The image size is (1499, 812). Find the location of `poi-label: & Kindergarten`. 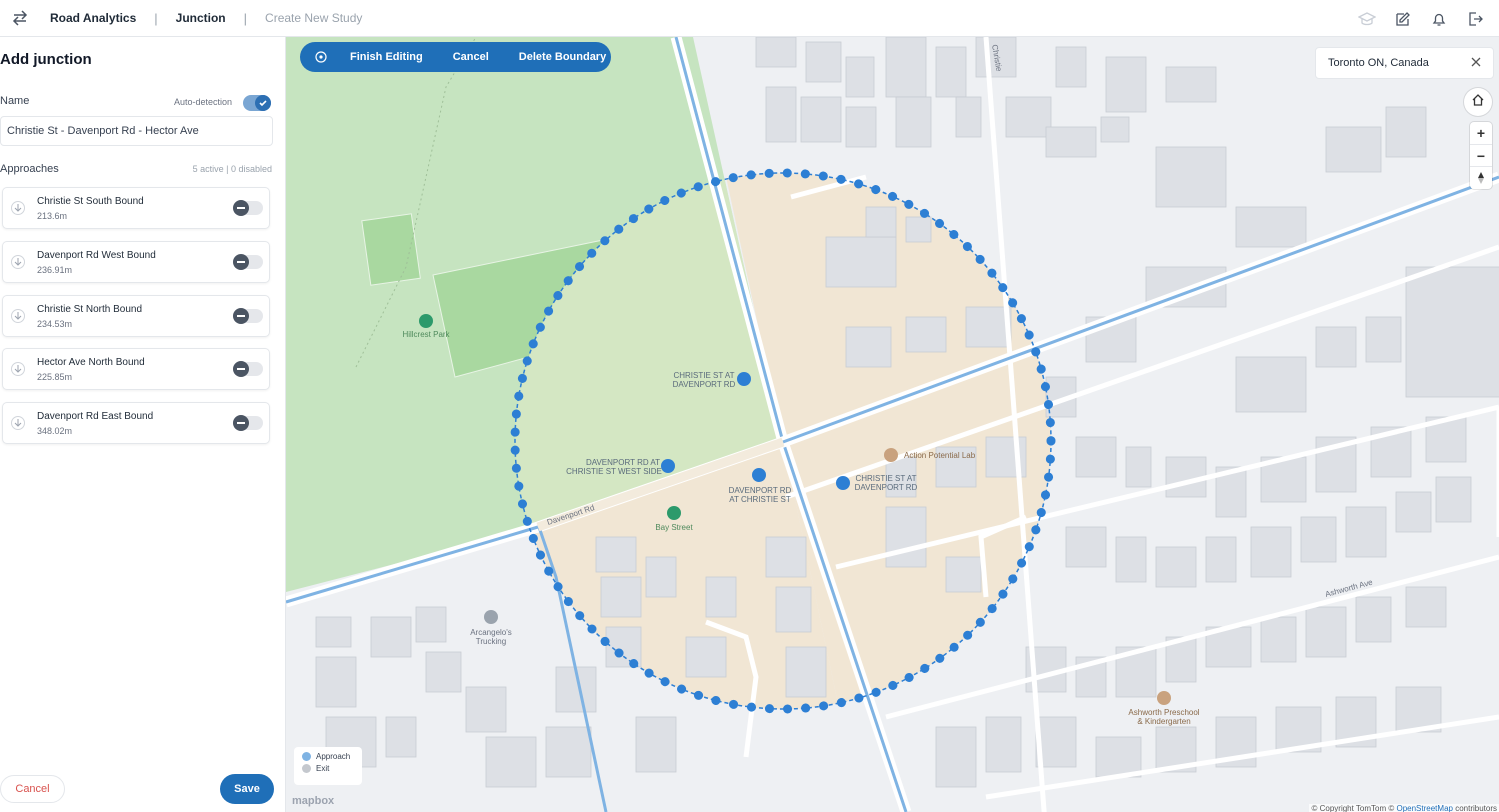

poi-label: & Kindergarten is located at coordinates (1163, 721).